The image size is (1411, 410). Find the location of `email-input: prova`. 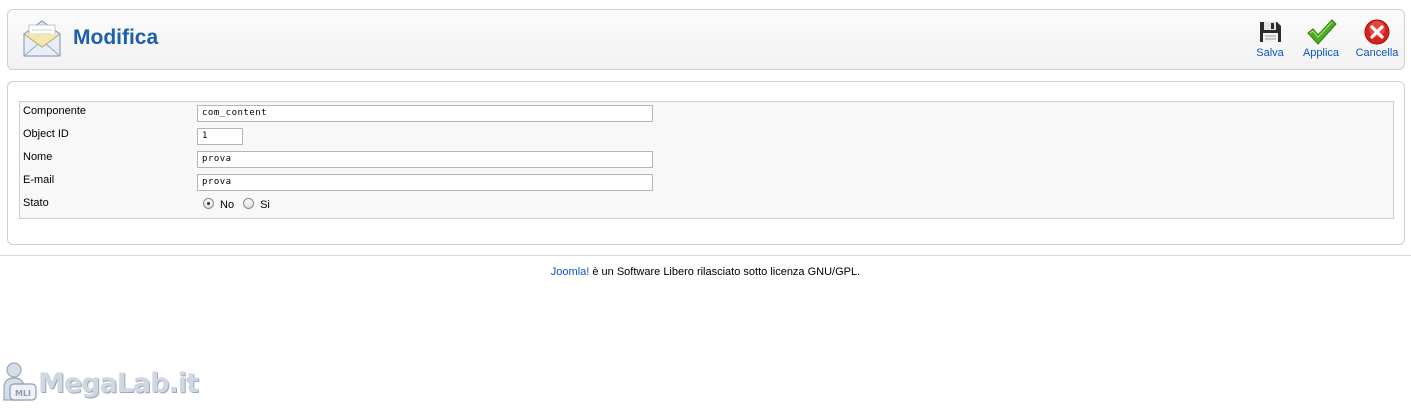

email-input: prova is located at coordinates (425, 182).